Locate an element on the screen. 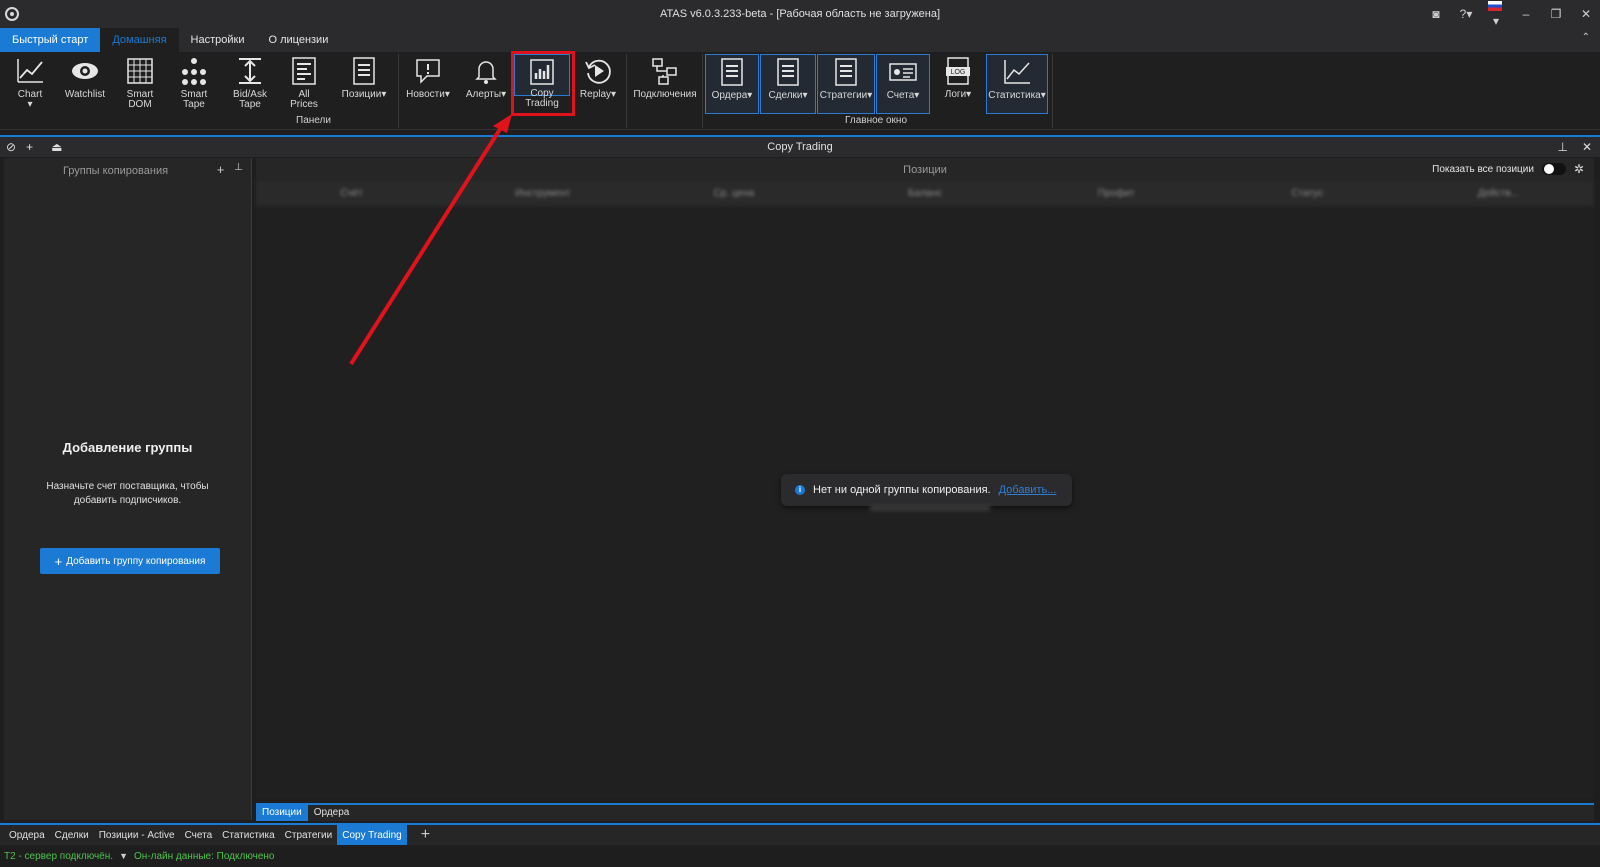  highlight-box is located at coordinates (543, 83).